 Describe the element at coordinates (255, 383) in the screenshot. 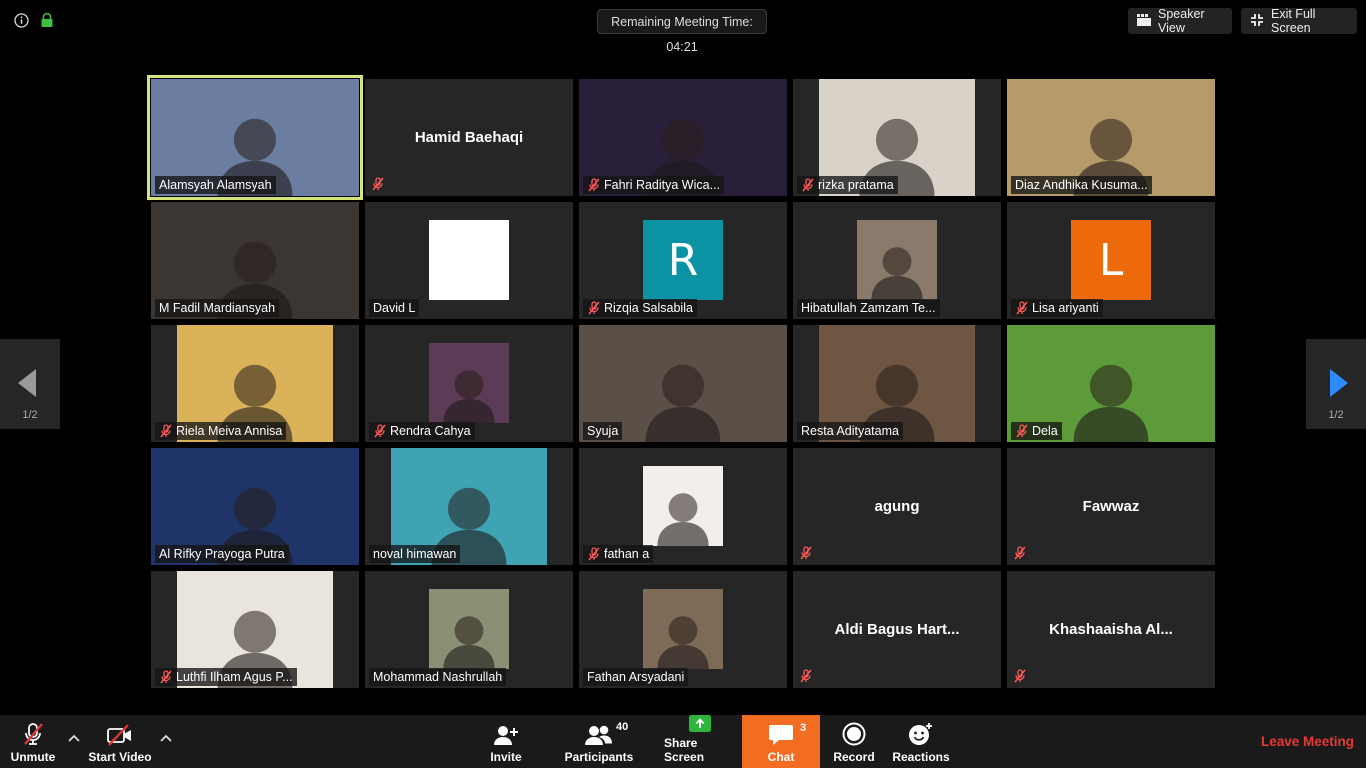

I see `participant-tile: Riela Meiva Annisa` at that location.